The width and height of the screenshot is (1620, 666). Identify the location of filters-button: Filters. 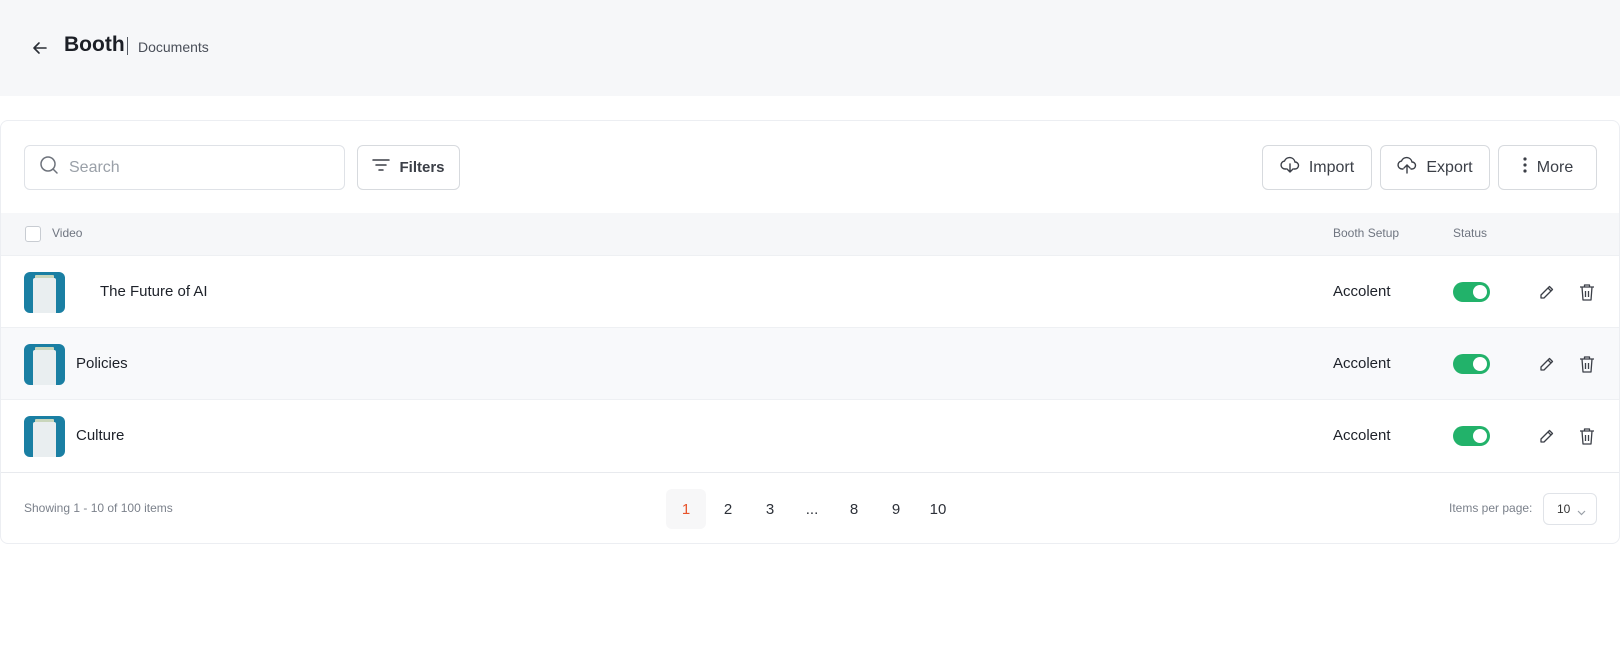
(408, 167).